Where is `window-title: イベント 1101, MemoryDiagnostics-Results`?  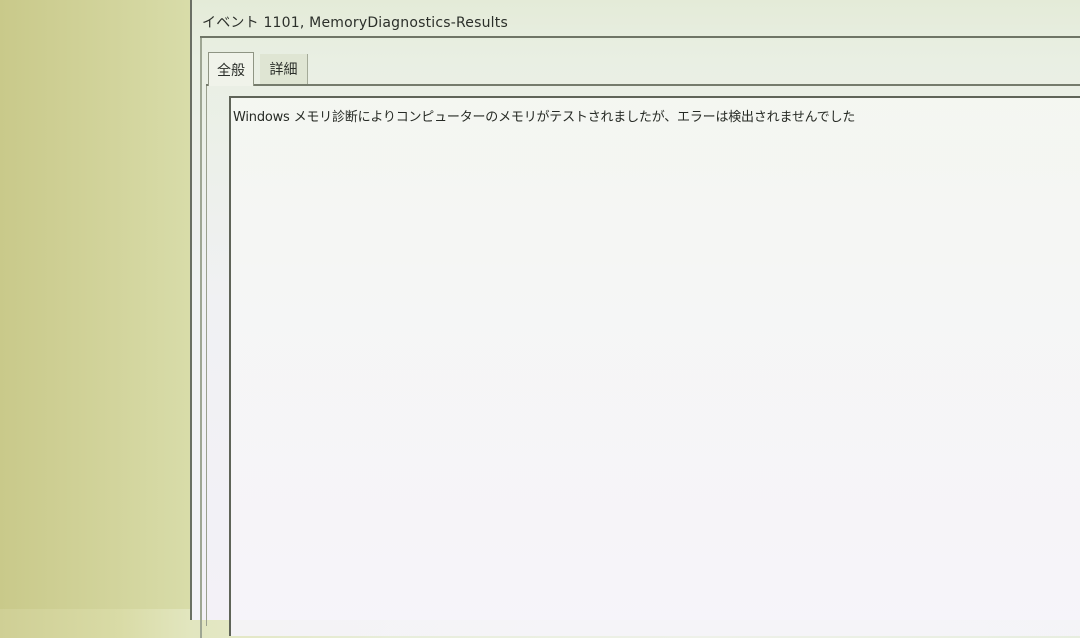 window-title: イベント 1101, MemoryDiagnostics-Results is located at coordinates (355, 23).